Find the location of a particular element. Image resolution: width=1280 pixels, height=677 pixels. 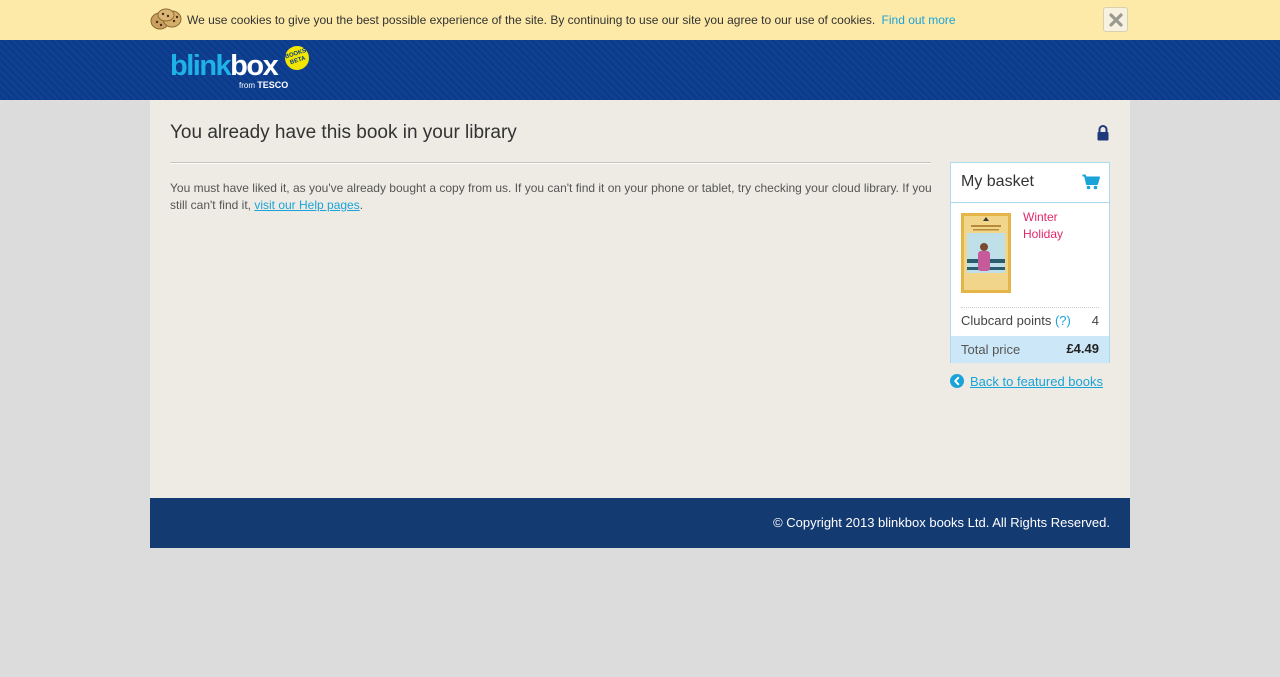

total-price-row: Total price £4.49 is located at coordinates (1030, 349).